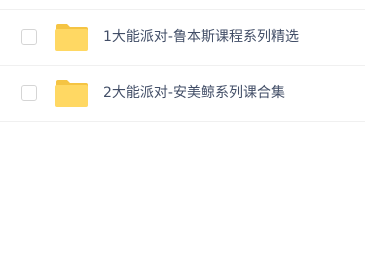 This screenshot has height=277, width=365. Describe the element at coordinates (201, 37) in the screenshot. I see `file-name: 1大能派对-鲁本斯课程系列精选` at that location.